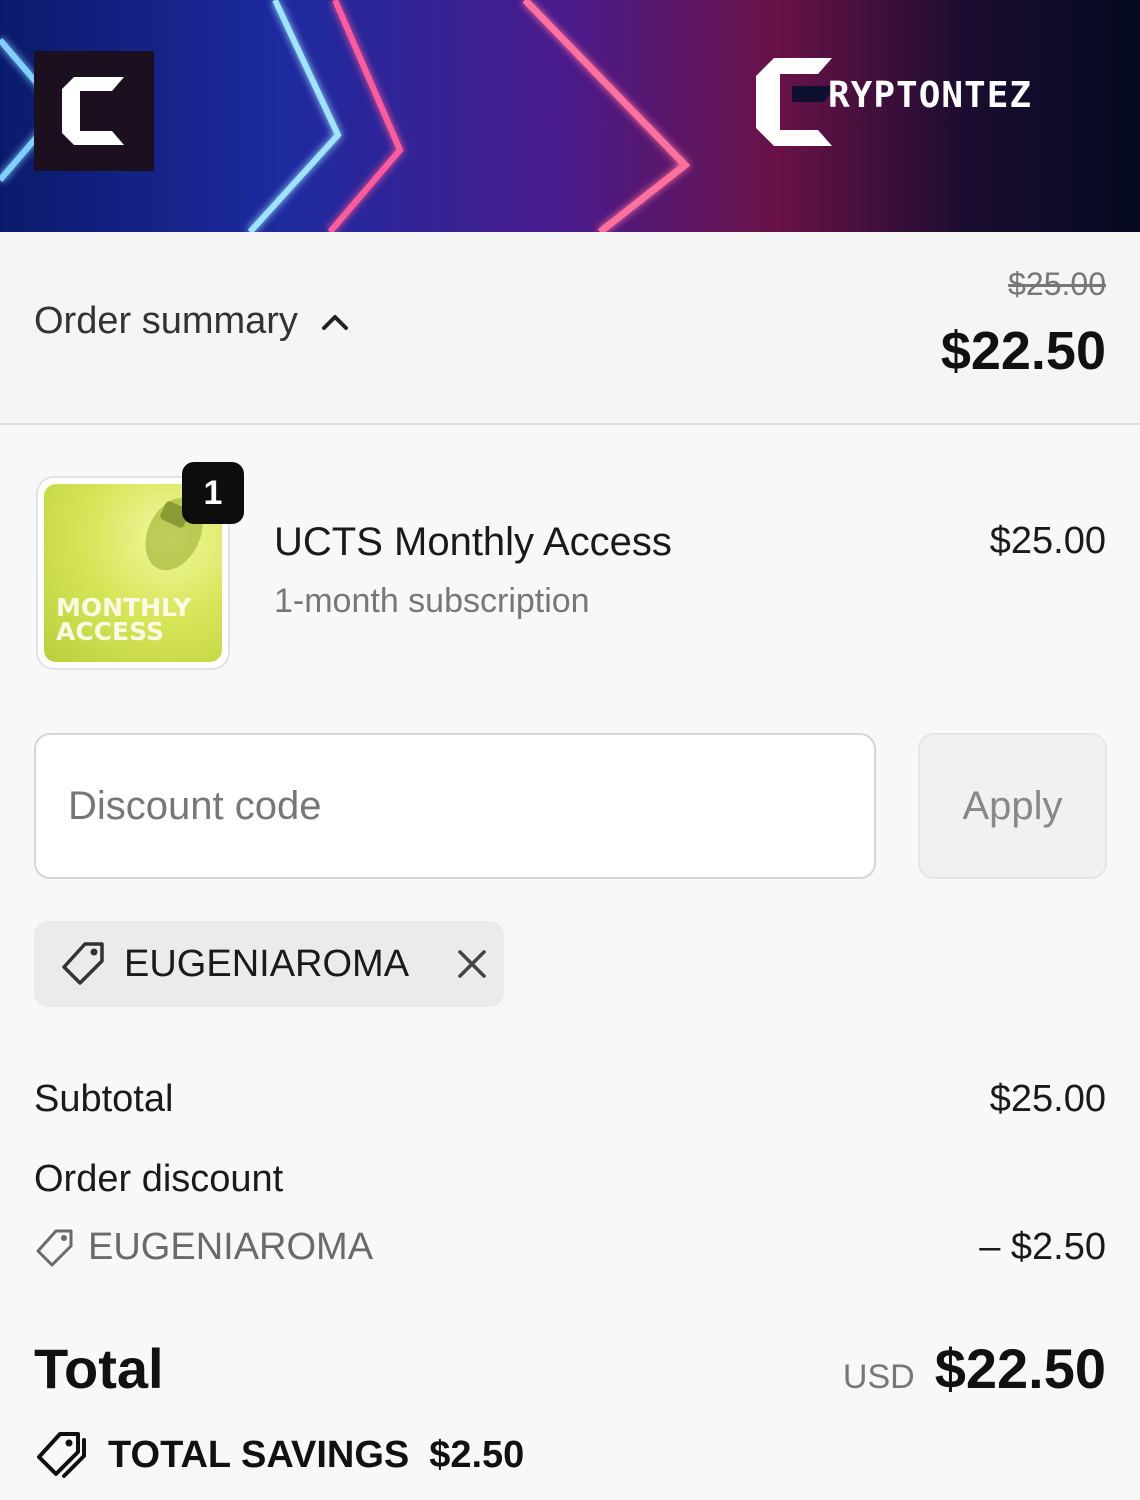 Image resolution: width=1140 pixels, height=1500 pixels. I want to click on currency-code: USD, so click(878, 1377).